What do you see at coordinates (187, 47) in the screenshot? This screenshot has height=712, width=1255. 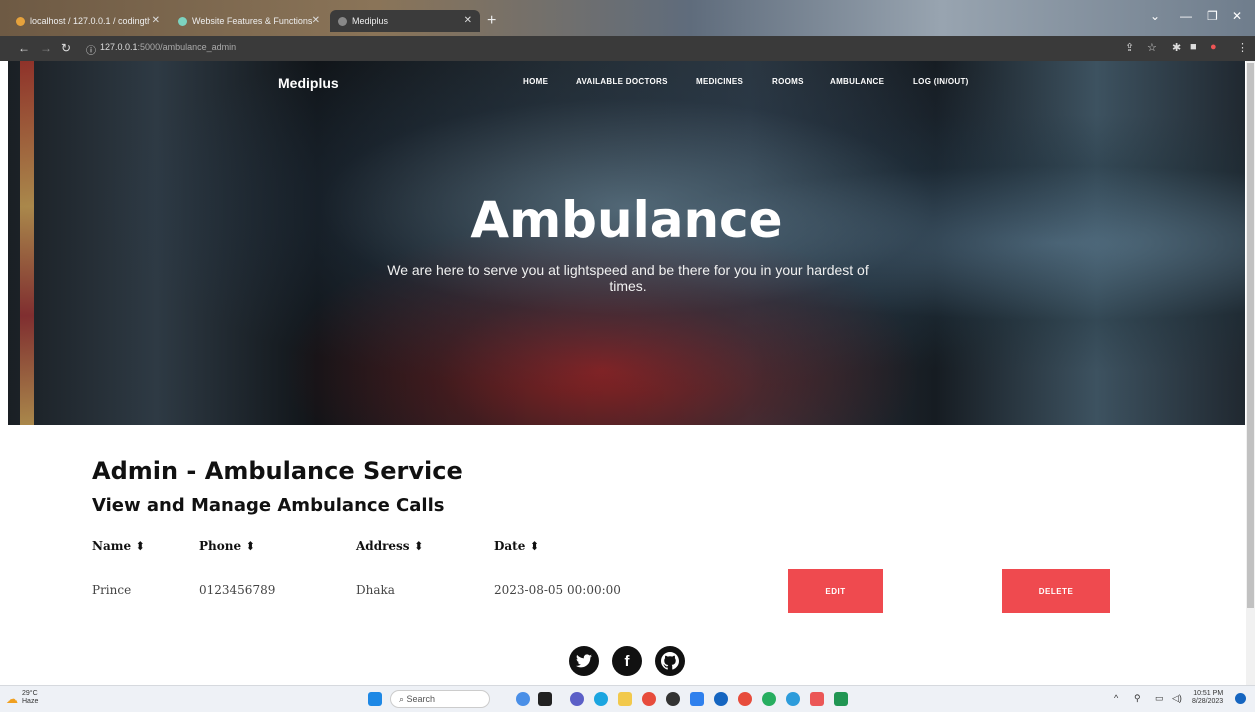 I see `url-path: :5000/ambulance_admin` at bounding box center [187, 47].